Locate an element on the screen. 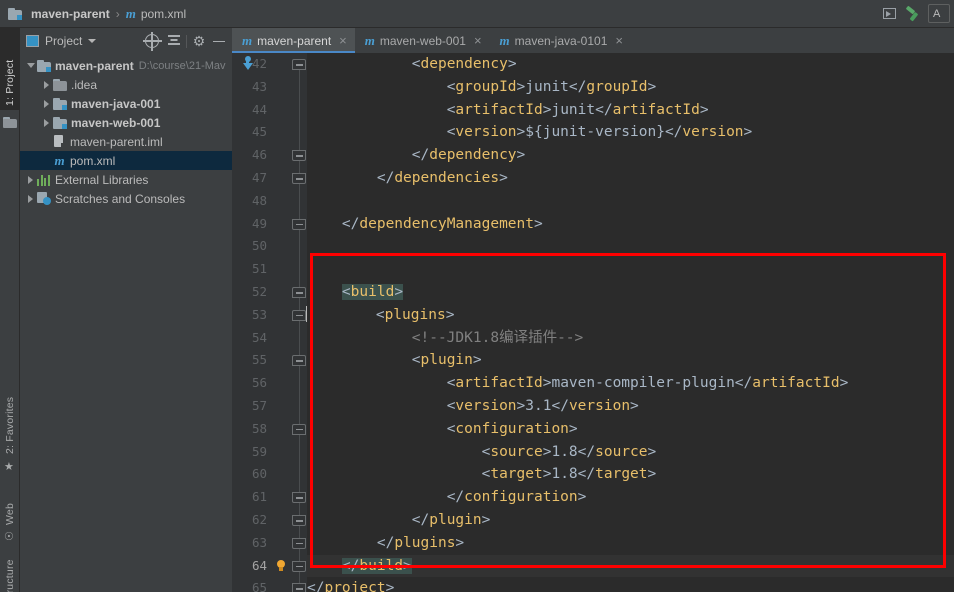 Image resolution: width=954 pixels, height=592 pixels. code-line: <configuration> is located at coordinates (630, 429).